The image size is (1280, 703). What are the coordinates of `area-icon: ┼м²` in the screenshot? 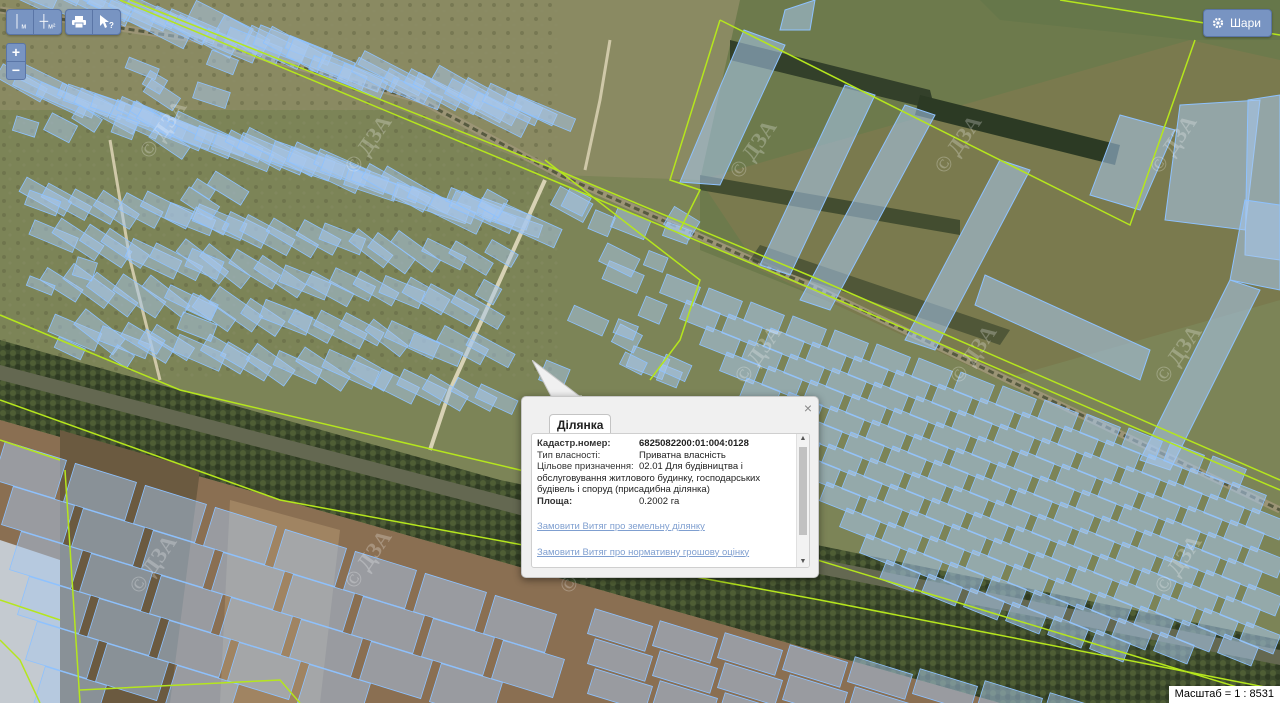 It's located at (47, 22).